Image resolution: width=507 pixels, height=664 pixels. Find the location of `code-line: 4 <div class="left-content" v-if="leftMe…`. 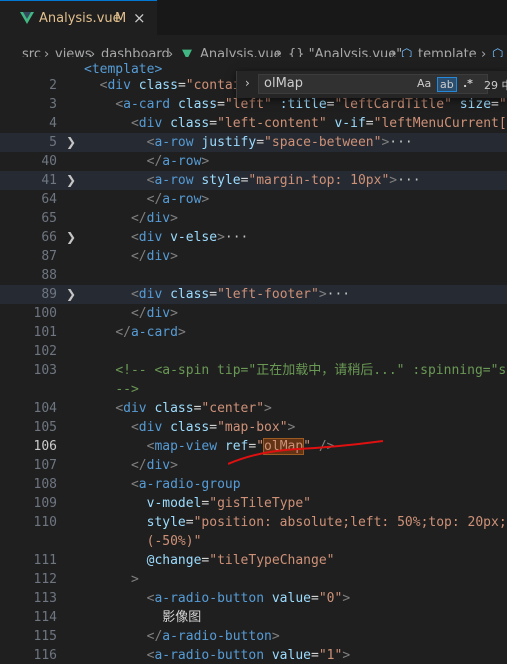

code-line: 4 <div class="left-content" v-if="leftMe… is located at coordinates (253, 123).